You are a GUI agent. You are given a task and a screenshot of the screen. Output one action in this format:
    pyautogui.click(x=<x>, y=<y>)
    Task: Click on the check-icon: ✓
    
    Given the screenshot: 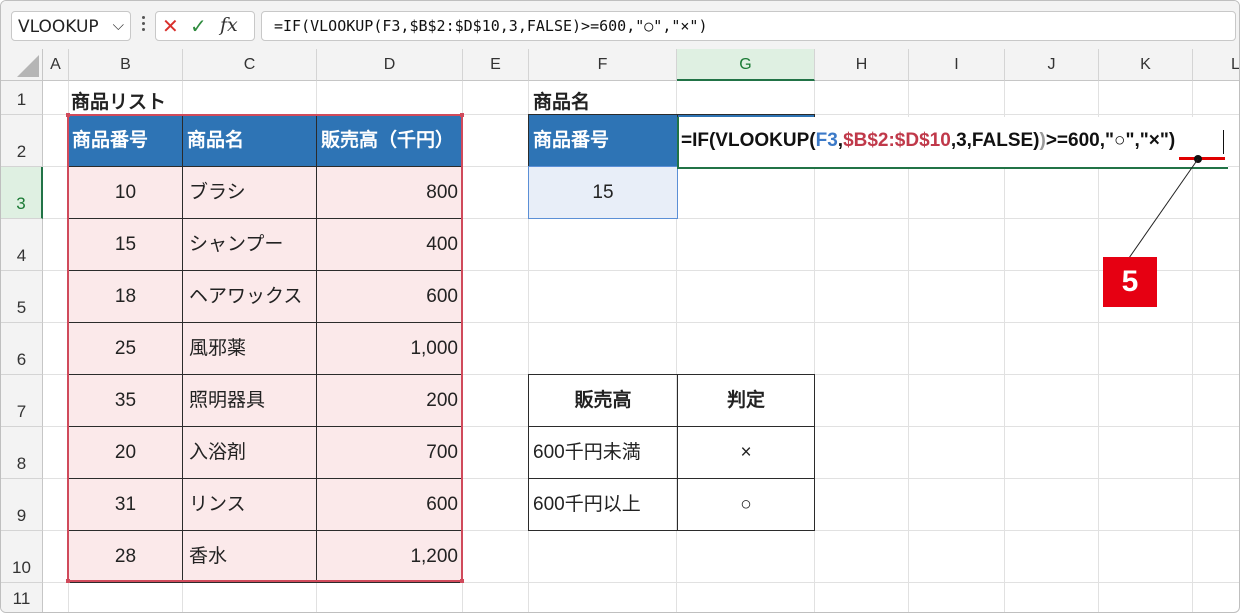 What is the action you would take?
    pyautogui.click(x=198, y=26)
    